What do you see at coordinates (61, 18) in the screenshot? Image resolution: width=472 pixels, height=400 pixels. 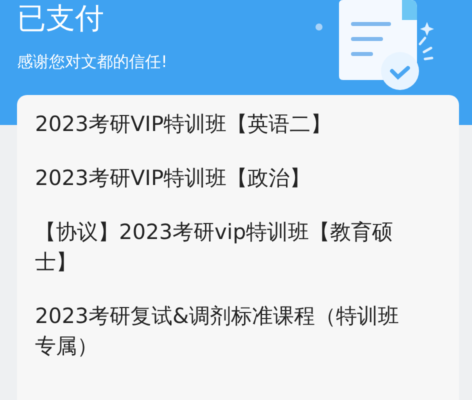 I see `status-title: 已支付` at bounding box center [61, 18].